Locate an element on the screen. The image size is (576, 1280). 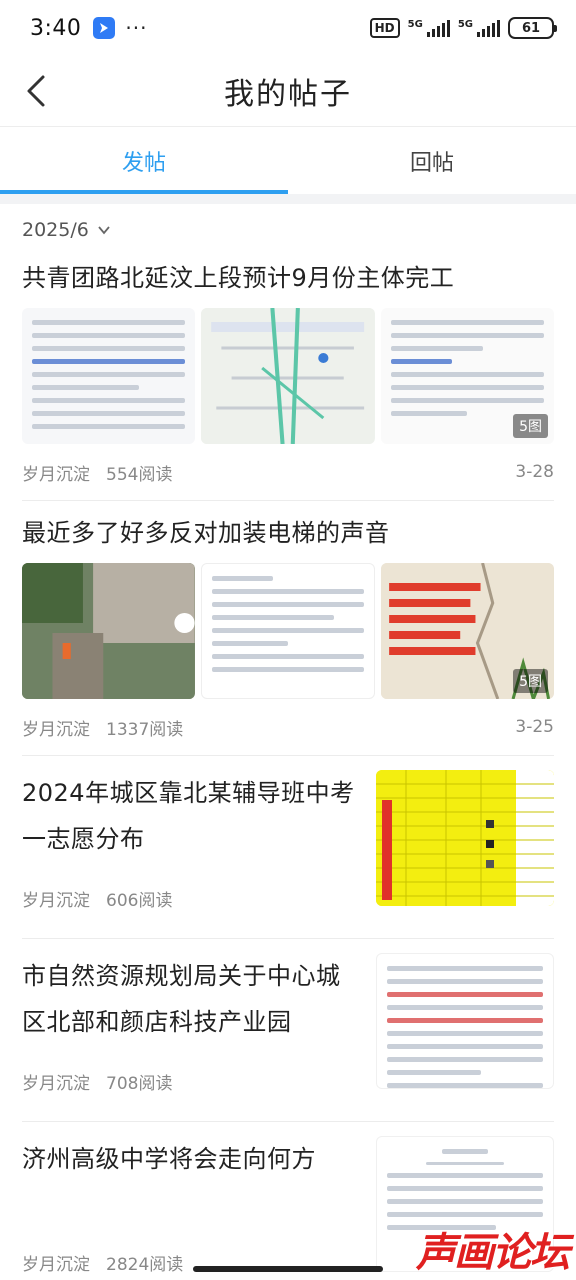
battery-icon: 61 is located at coordinates (532, 28).